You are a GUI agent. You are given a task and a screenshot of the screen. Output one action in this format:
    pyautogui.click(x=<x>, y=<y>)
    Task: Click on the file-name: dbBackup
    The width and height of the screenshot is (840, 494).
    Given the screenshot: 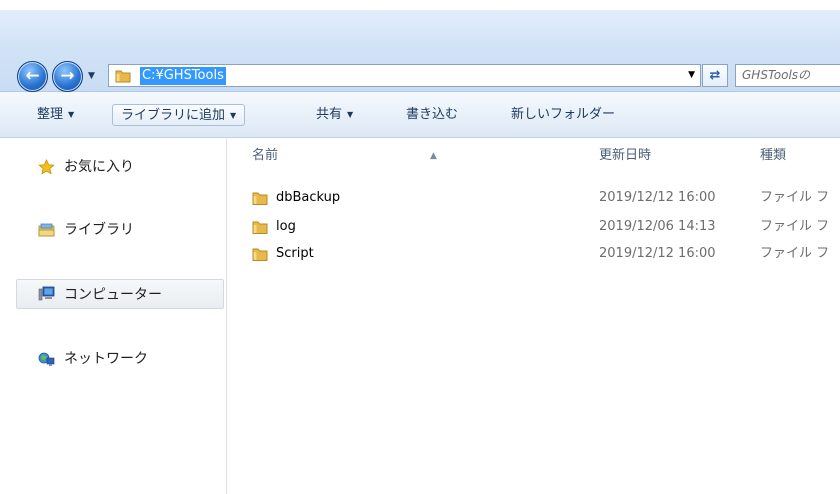 What is the action you would take?
    pyautogui.click(x=308, y=198)
    